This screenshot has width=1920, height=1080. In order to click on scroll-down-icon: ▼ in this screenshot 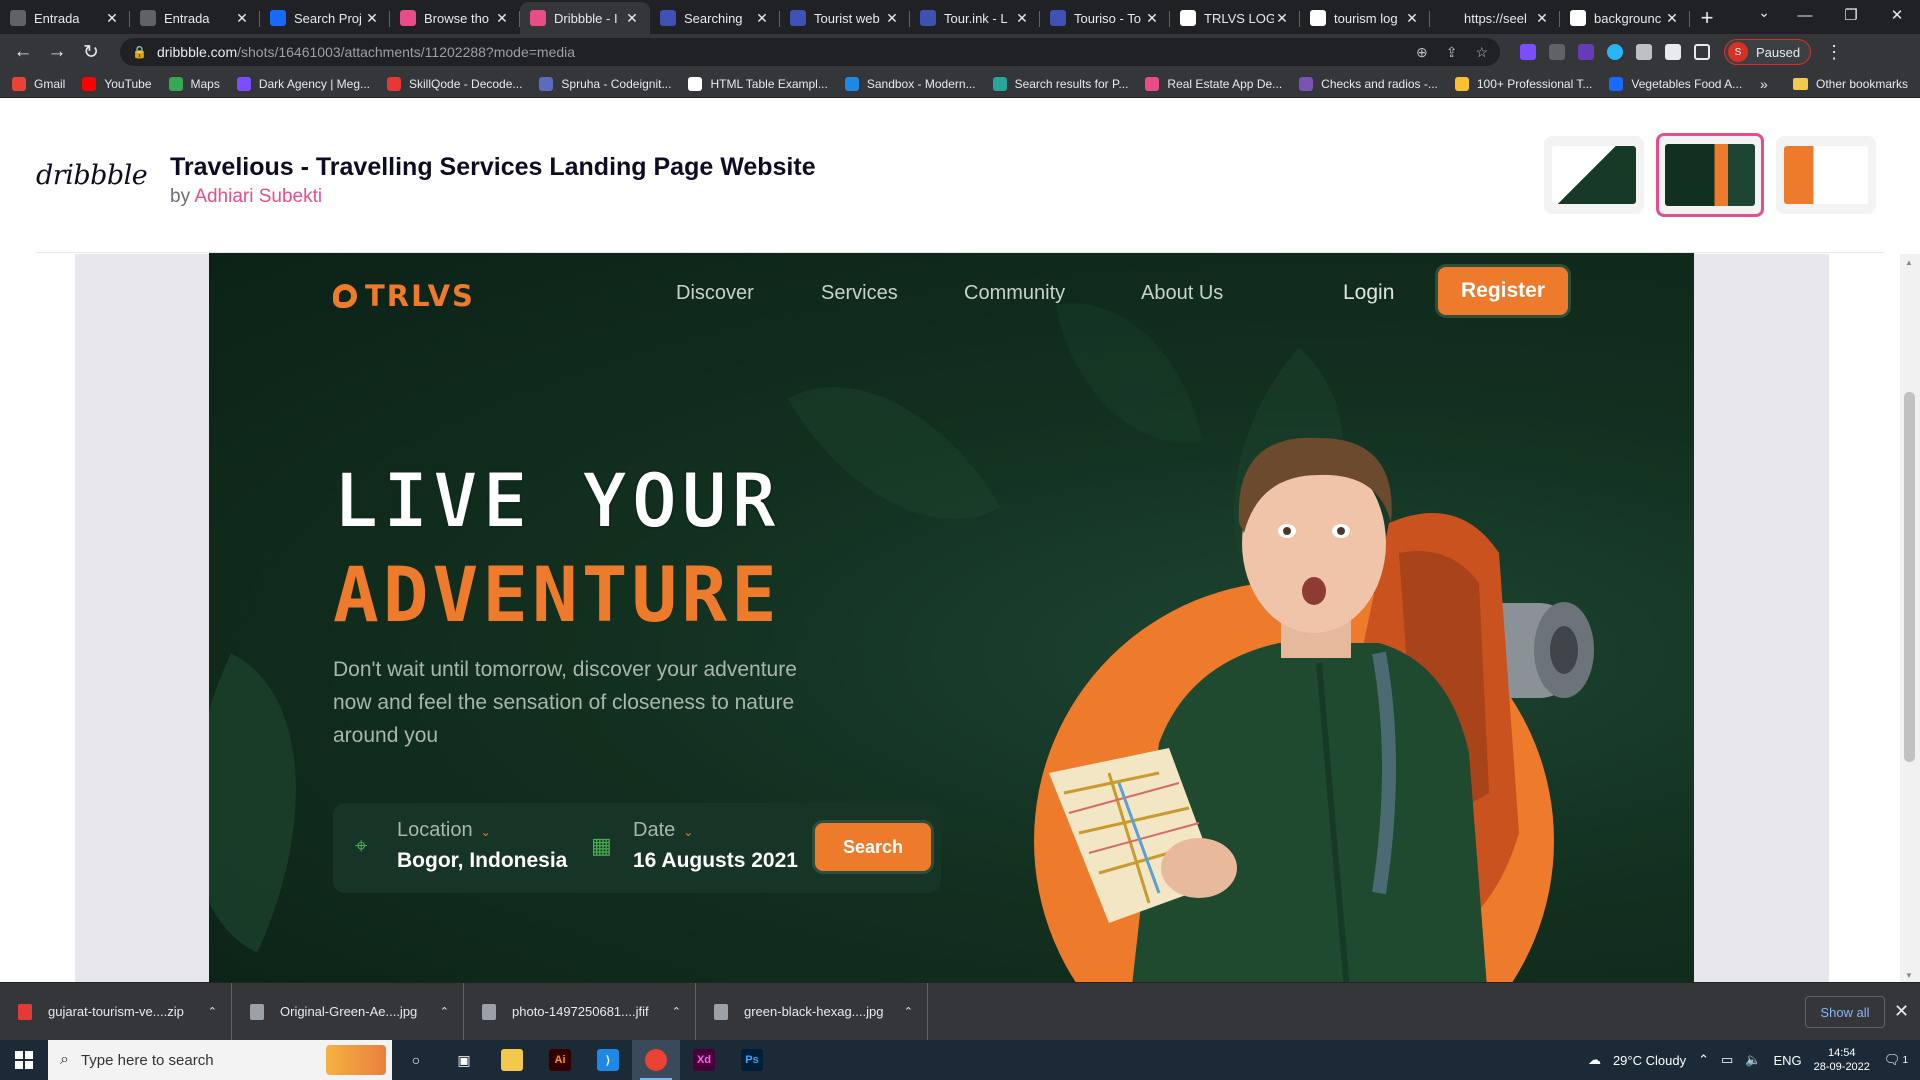, I will do `click(1909, 975)`.